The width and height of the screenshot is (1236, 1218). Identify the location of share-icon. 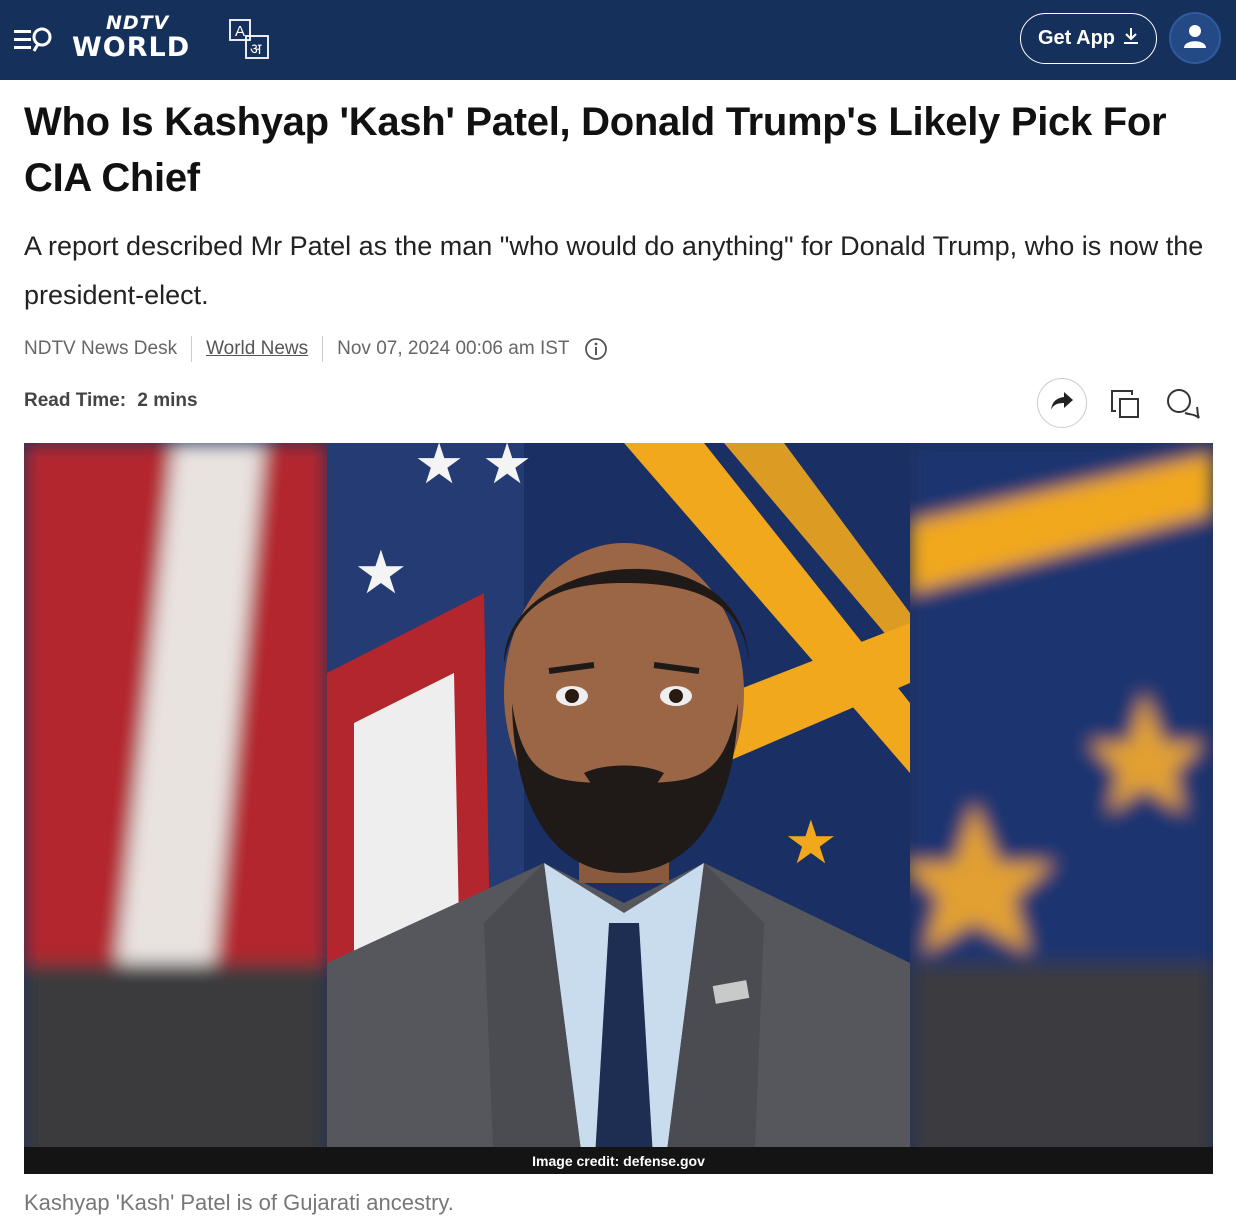
(1062, 403).